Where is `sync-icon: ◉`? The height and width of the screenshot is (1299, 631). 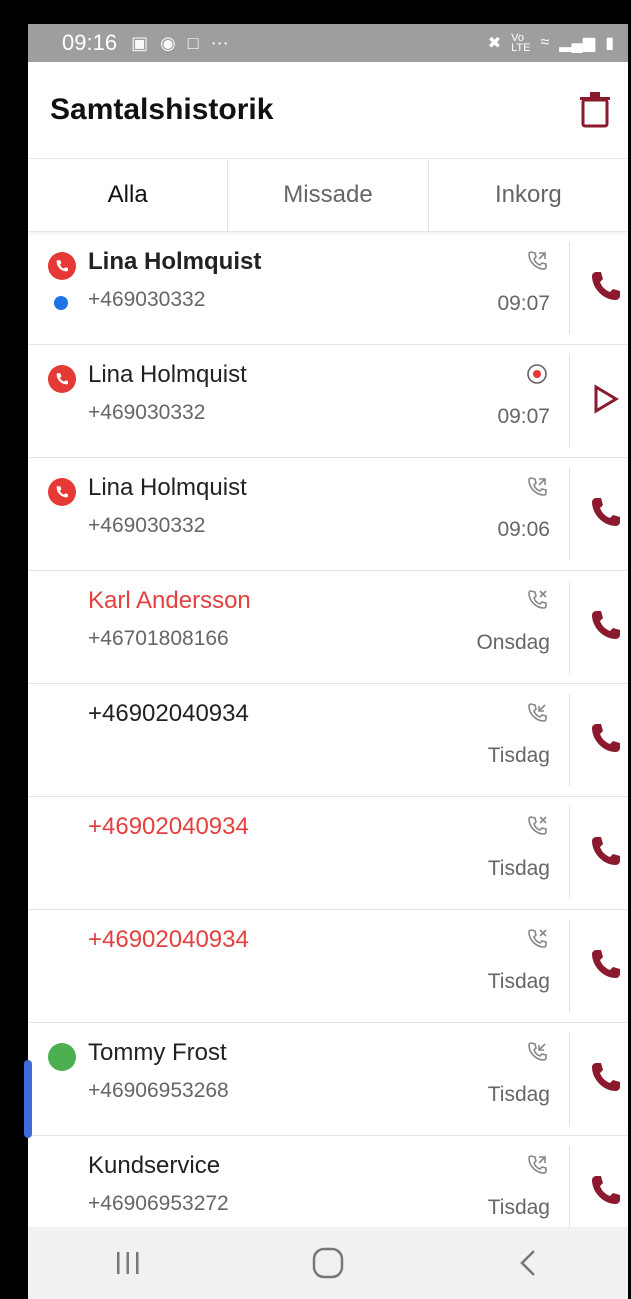 sync-icon: ◉ is located at coordinates (168, 42).